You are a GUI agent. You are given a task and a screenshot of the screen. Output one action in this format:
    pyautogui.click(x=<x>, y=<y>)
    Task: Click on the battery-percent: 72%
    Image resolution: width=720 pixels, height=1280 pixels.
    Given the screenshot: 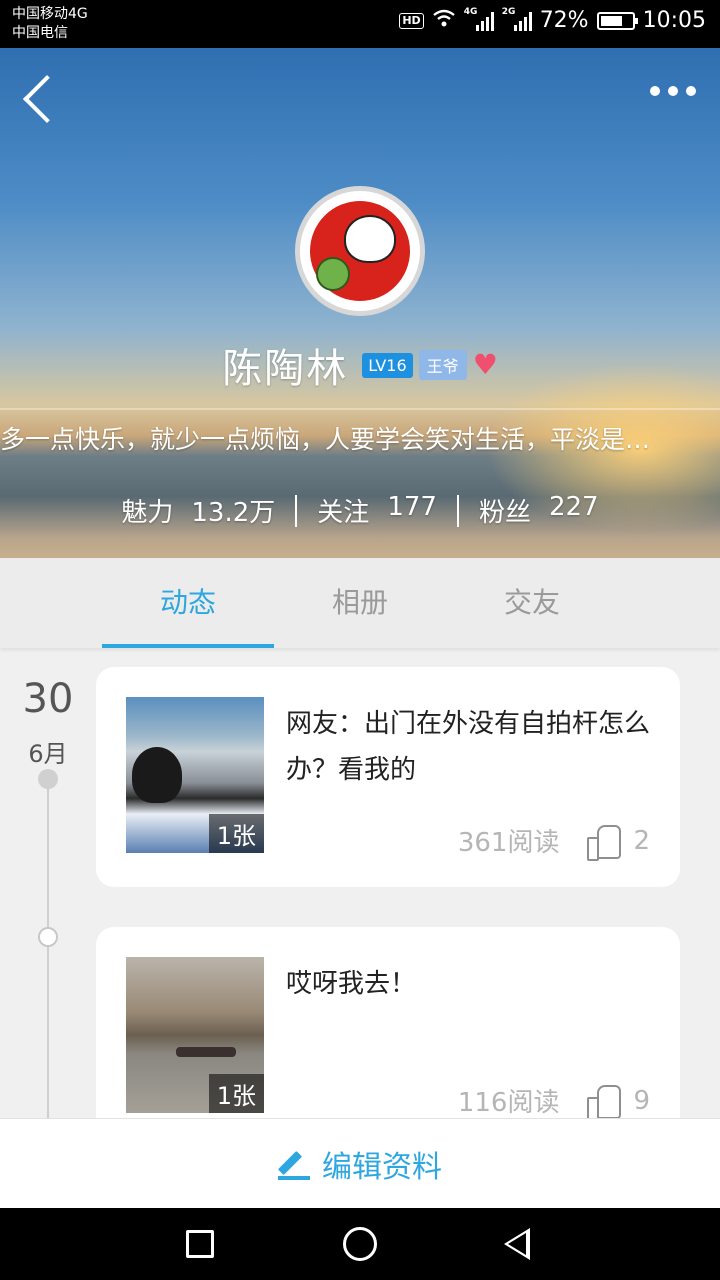 What is the action you would take?
    pyautogui.click(x=564, y=20)
    